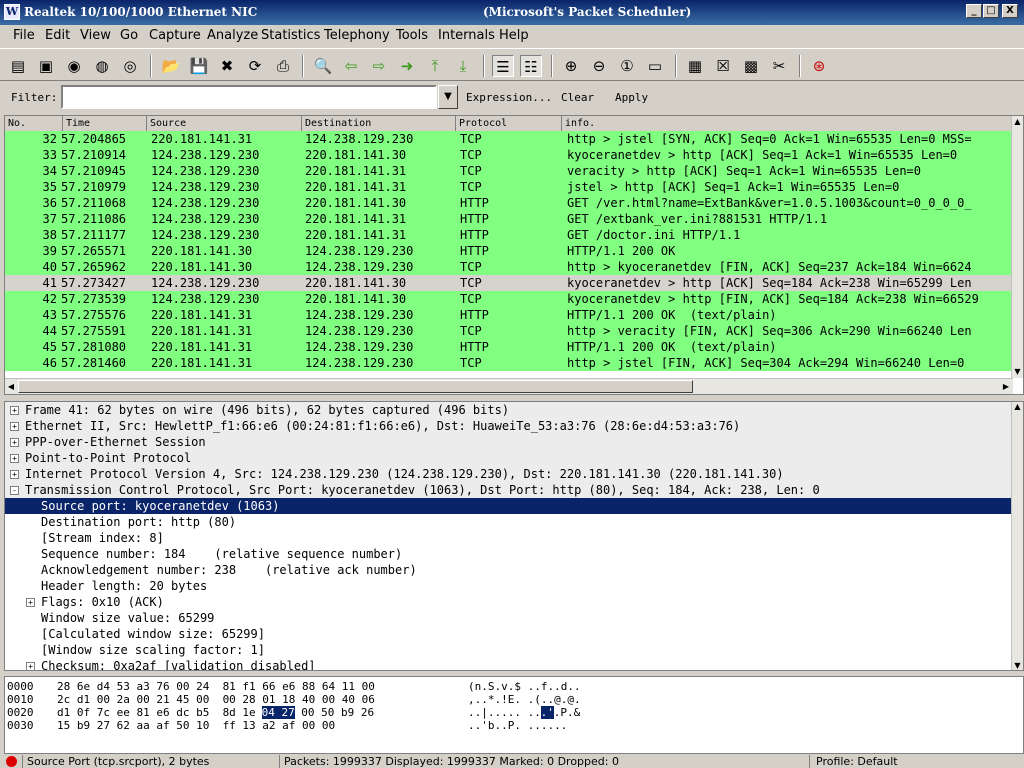 The height and width of the screenshot is (768, 1024). Describe the element at coordinates (1006, 386) in the screenshot. I see `scroll-right-icon: ▶` at that location.